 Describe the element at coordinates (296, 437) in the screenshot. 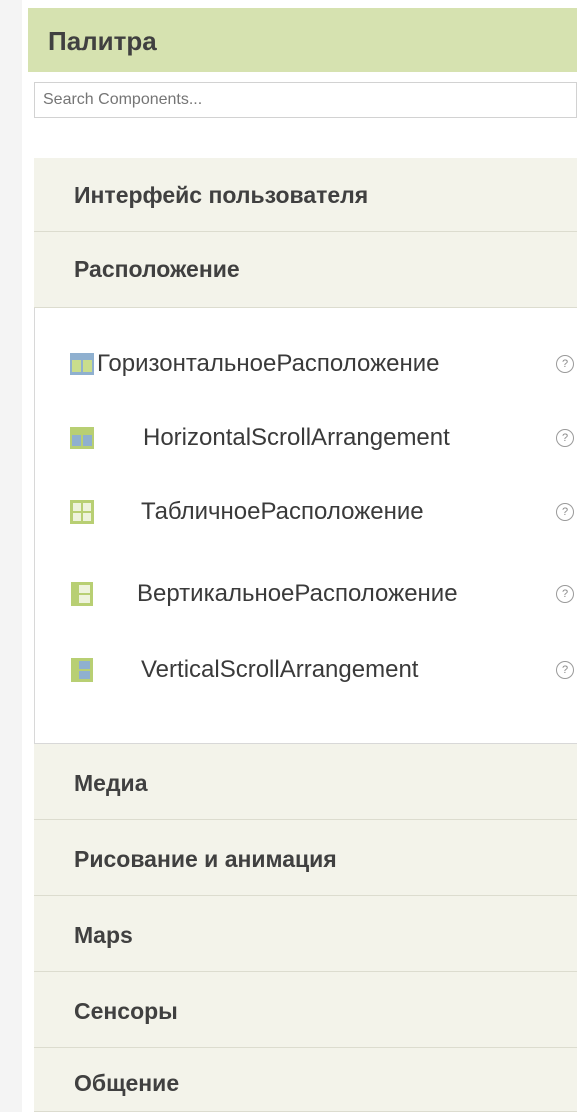

I see `component-label: HorizontalScrollArrangement` at that location.